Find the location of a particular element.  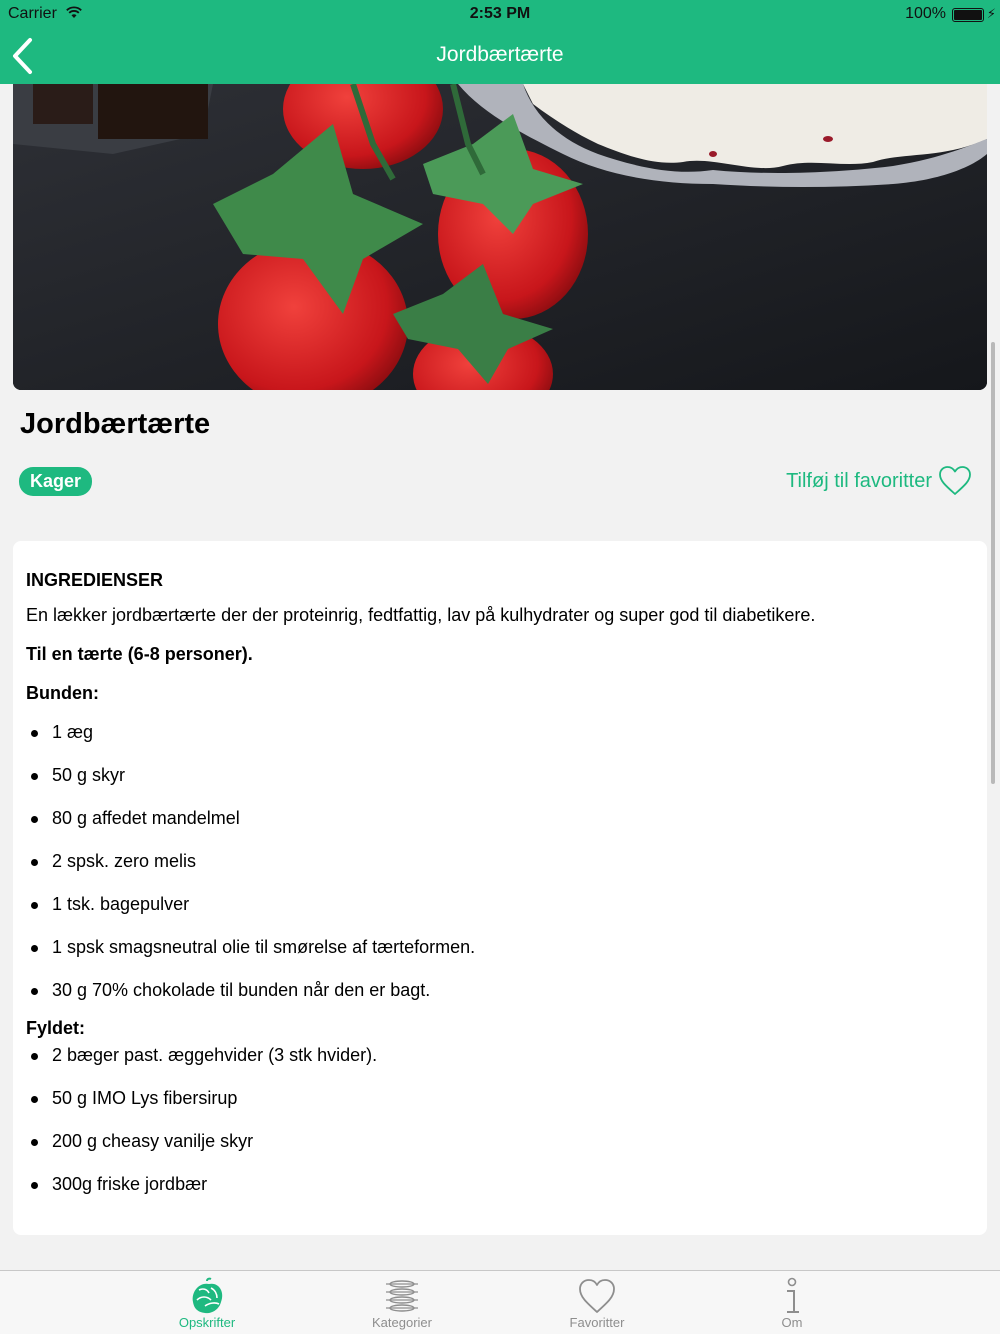

tab-recipes: Opskrifter is located at coordinates (207, 1302).